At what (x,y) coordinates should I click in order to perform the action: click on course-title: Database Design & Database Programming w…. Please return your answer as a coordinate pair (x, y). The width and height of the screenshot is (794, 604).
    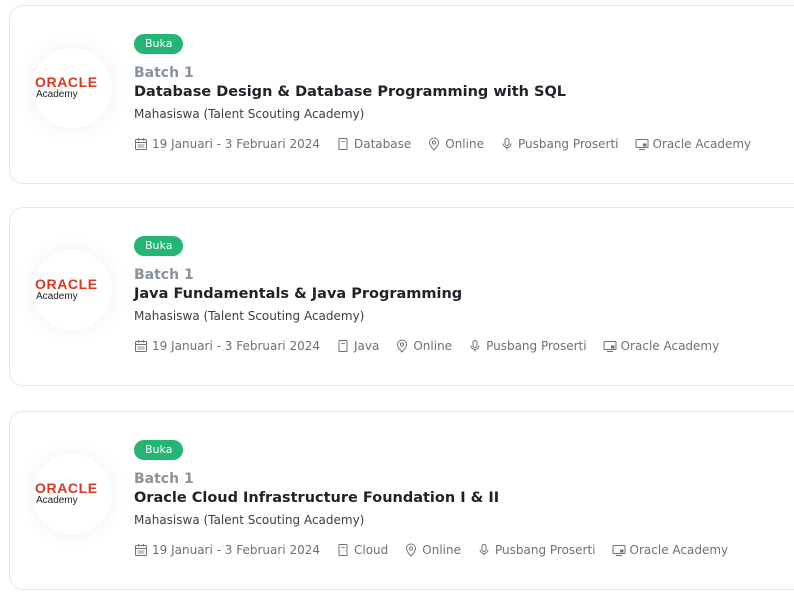
    Looking at the image, I should click on (350, 92).